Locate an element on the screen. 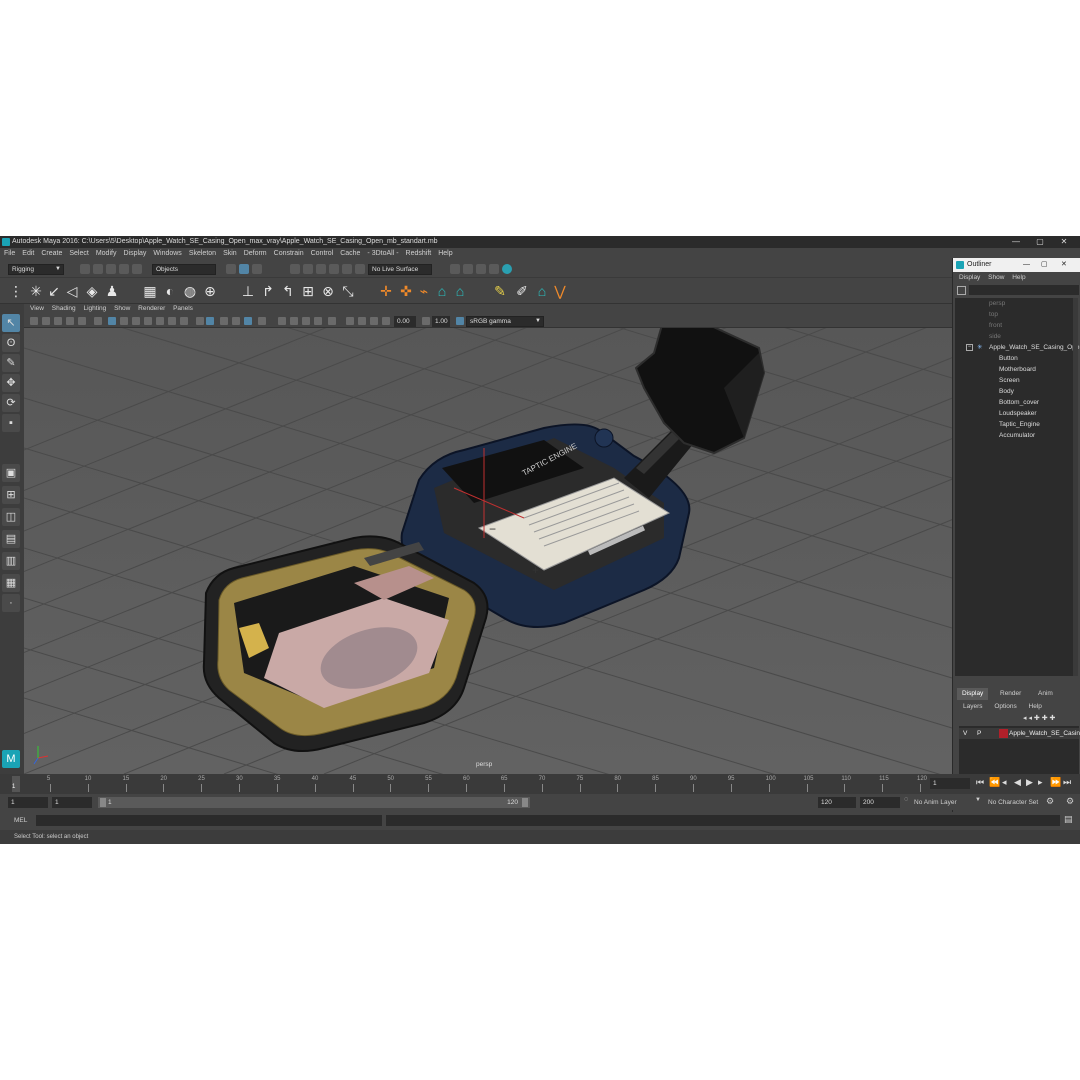 The width and height of the screenshot is (1080, 1080). playback-end-field: 120 is located at coordinates (837, 802).